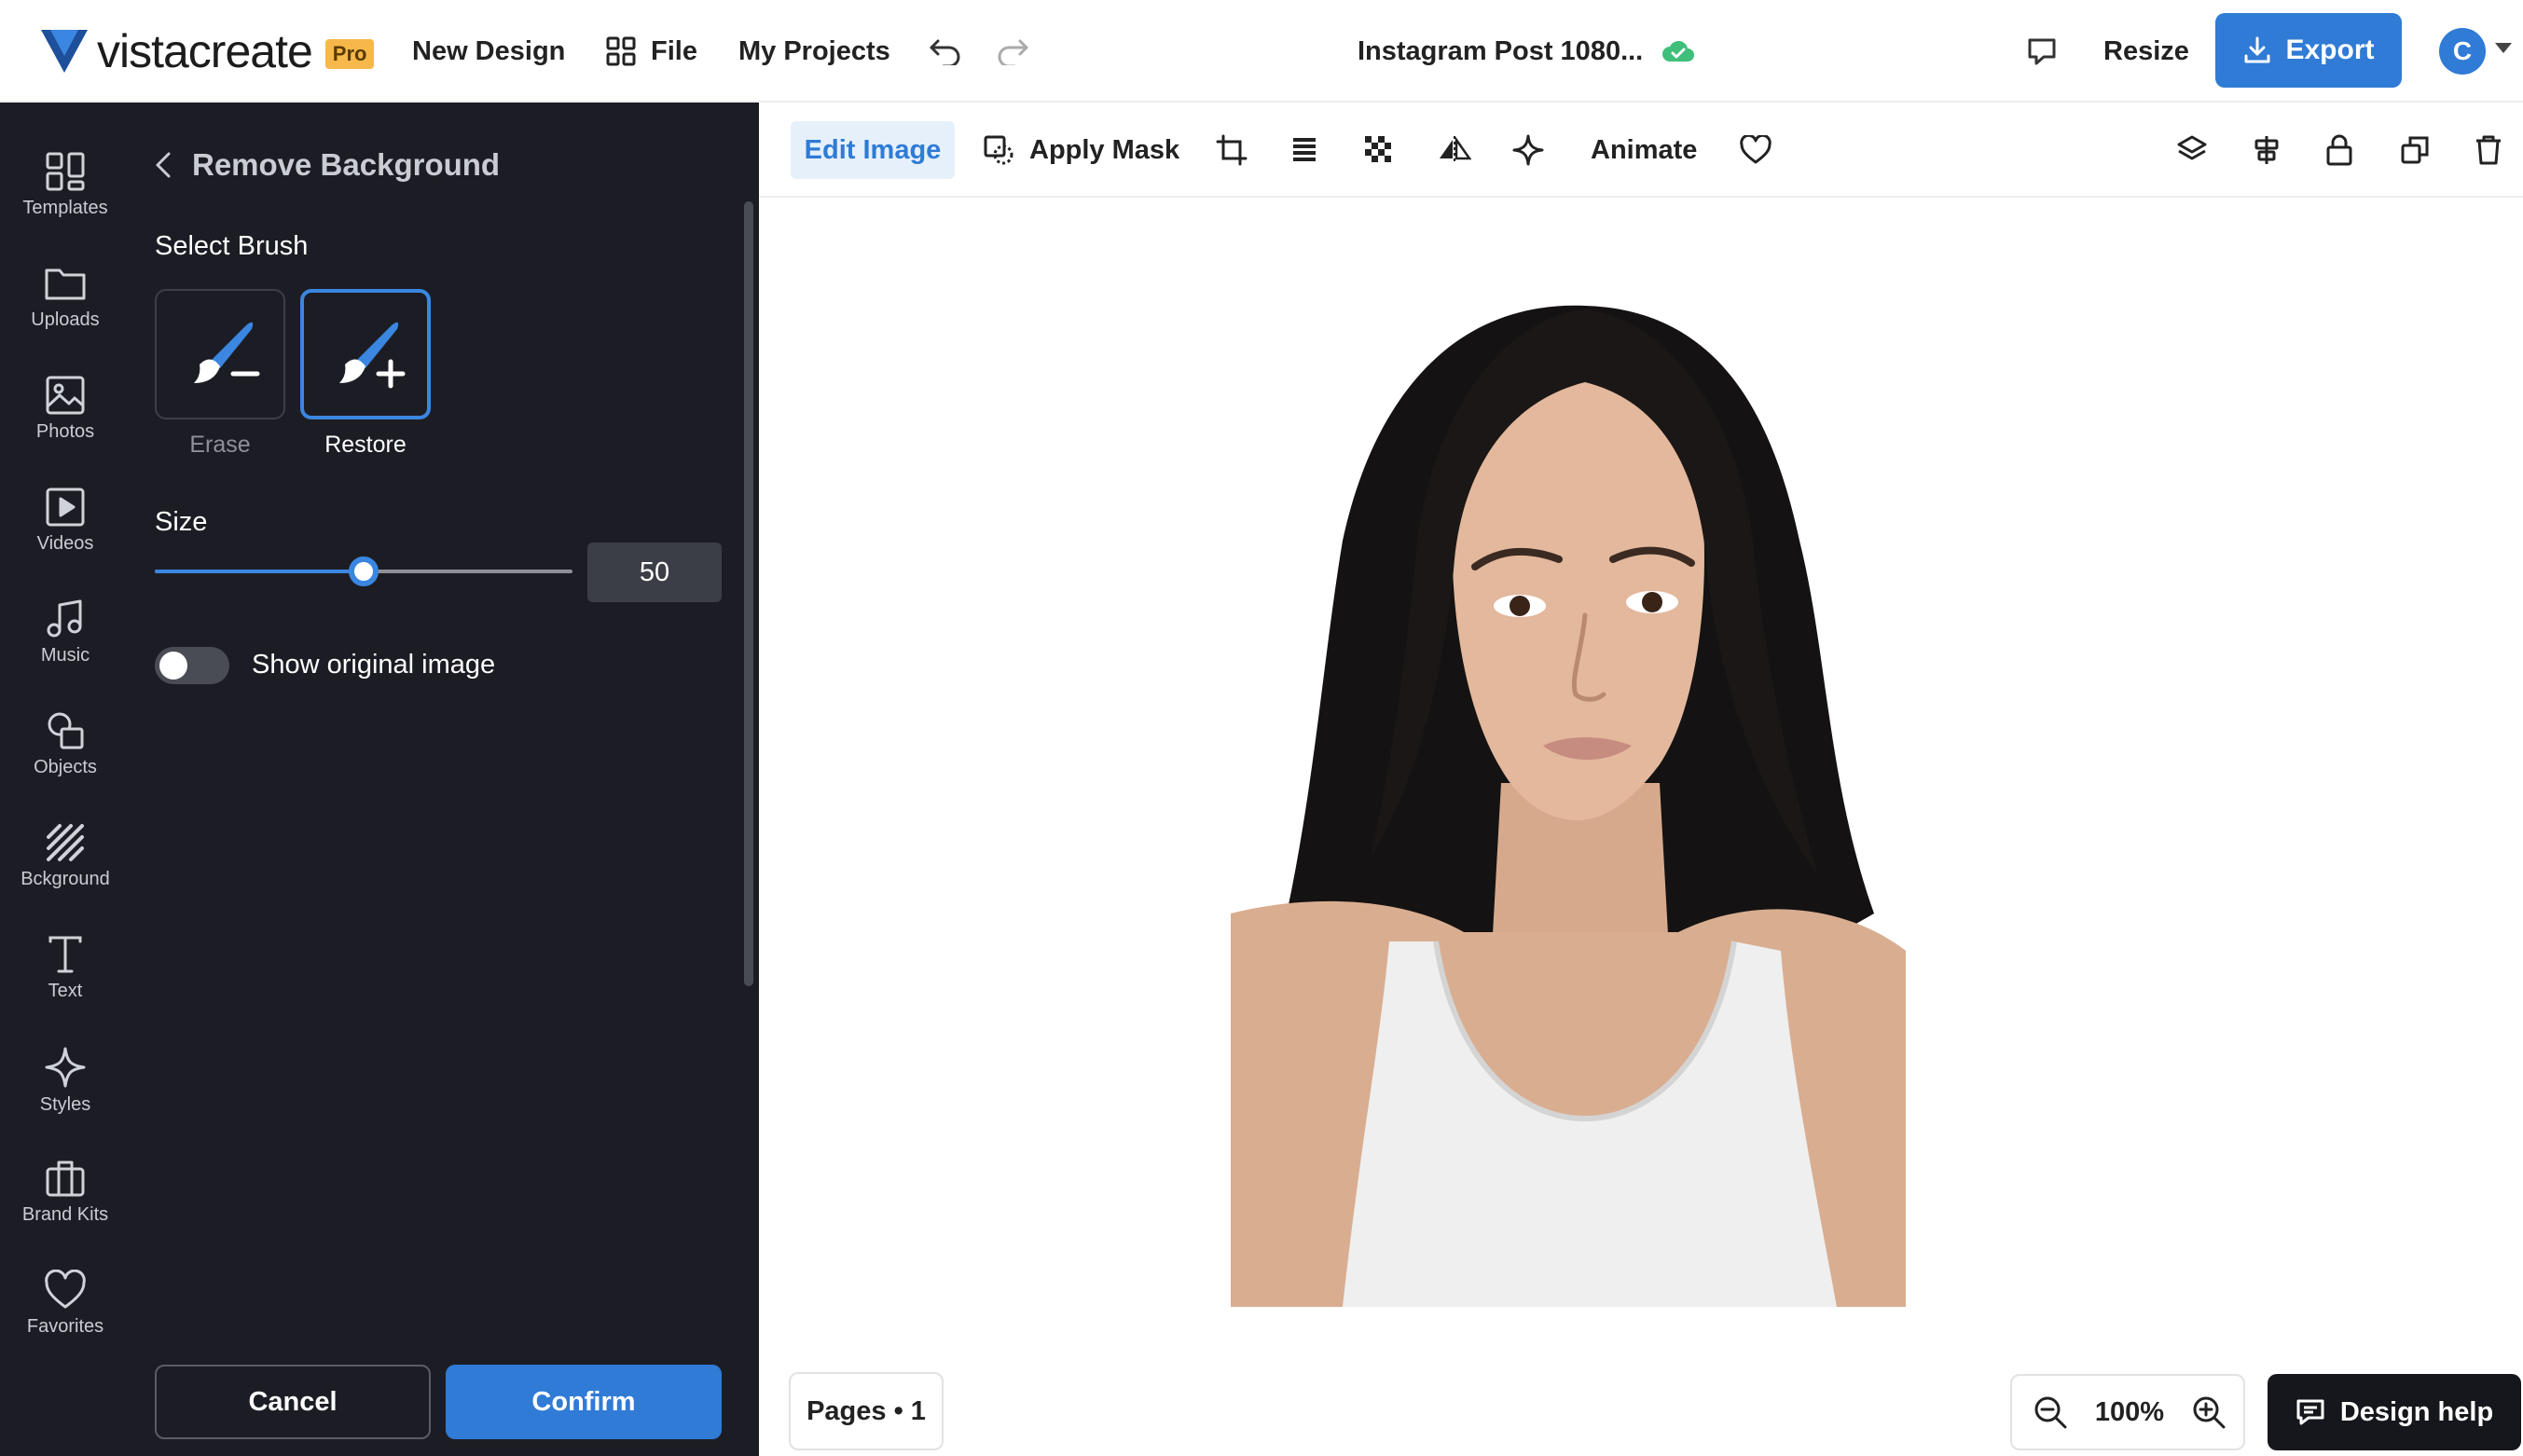 Image resolution: width=2523 pixels, height=1456 pixels. I want to click on nav-favorites: Favorites, so click(66, 1299).